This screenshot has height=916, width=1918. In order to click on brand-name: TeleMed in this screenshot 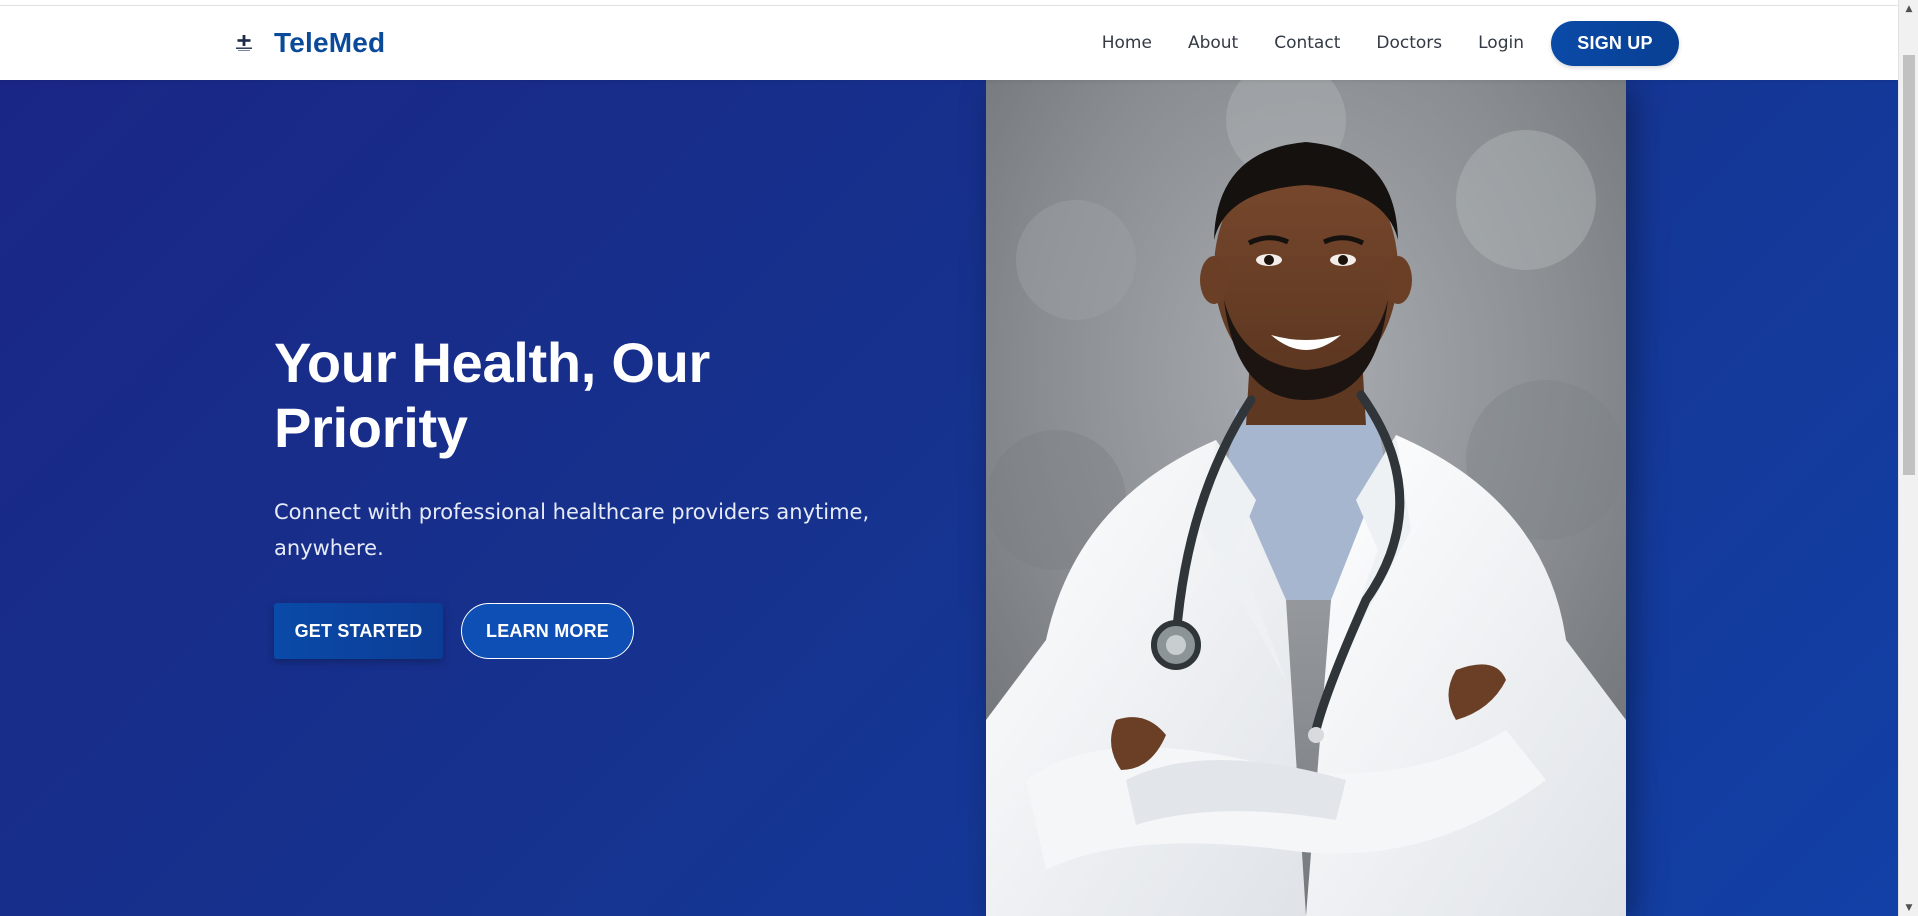, I will do `click(330, 42)`.